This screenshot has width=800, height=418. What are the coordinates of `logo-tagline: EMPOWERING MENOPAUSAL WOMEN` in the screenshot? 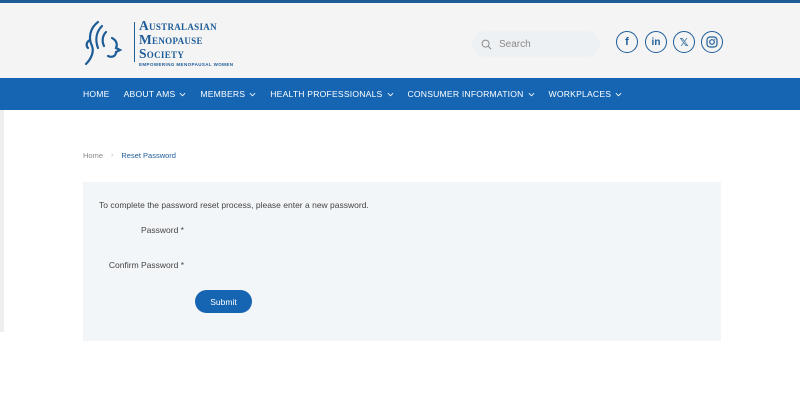 It's located at (186, 64).